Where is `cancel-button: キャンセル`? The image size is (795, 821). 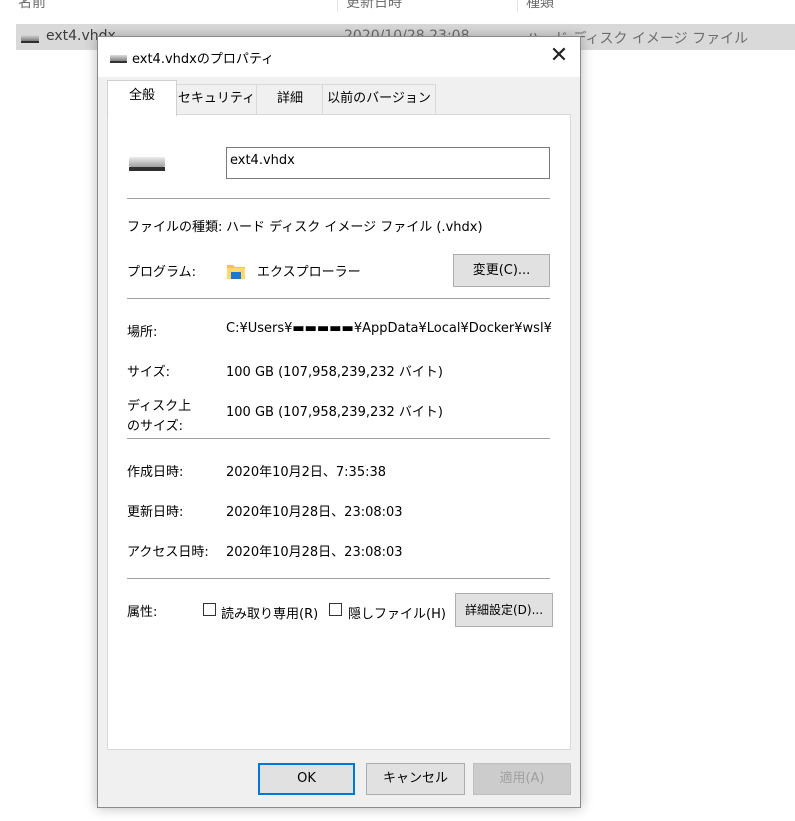 cancel-button: キャンセル is located at coordinates (415, 779).